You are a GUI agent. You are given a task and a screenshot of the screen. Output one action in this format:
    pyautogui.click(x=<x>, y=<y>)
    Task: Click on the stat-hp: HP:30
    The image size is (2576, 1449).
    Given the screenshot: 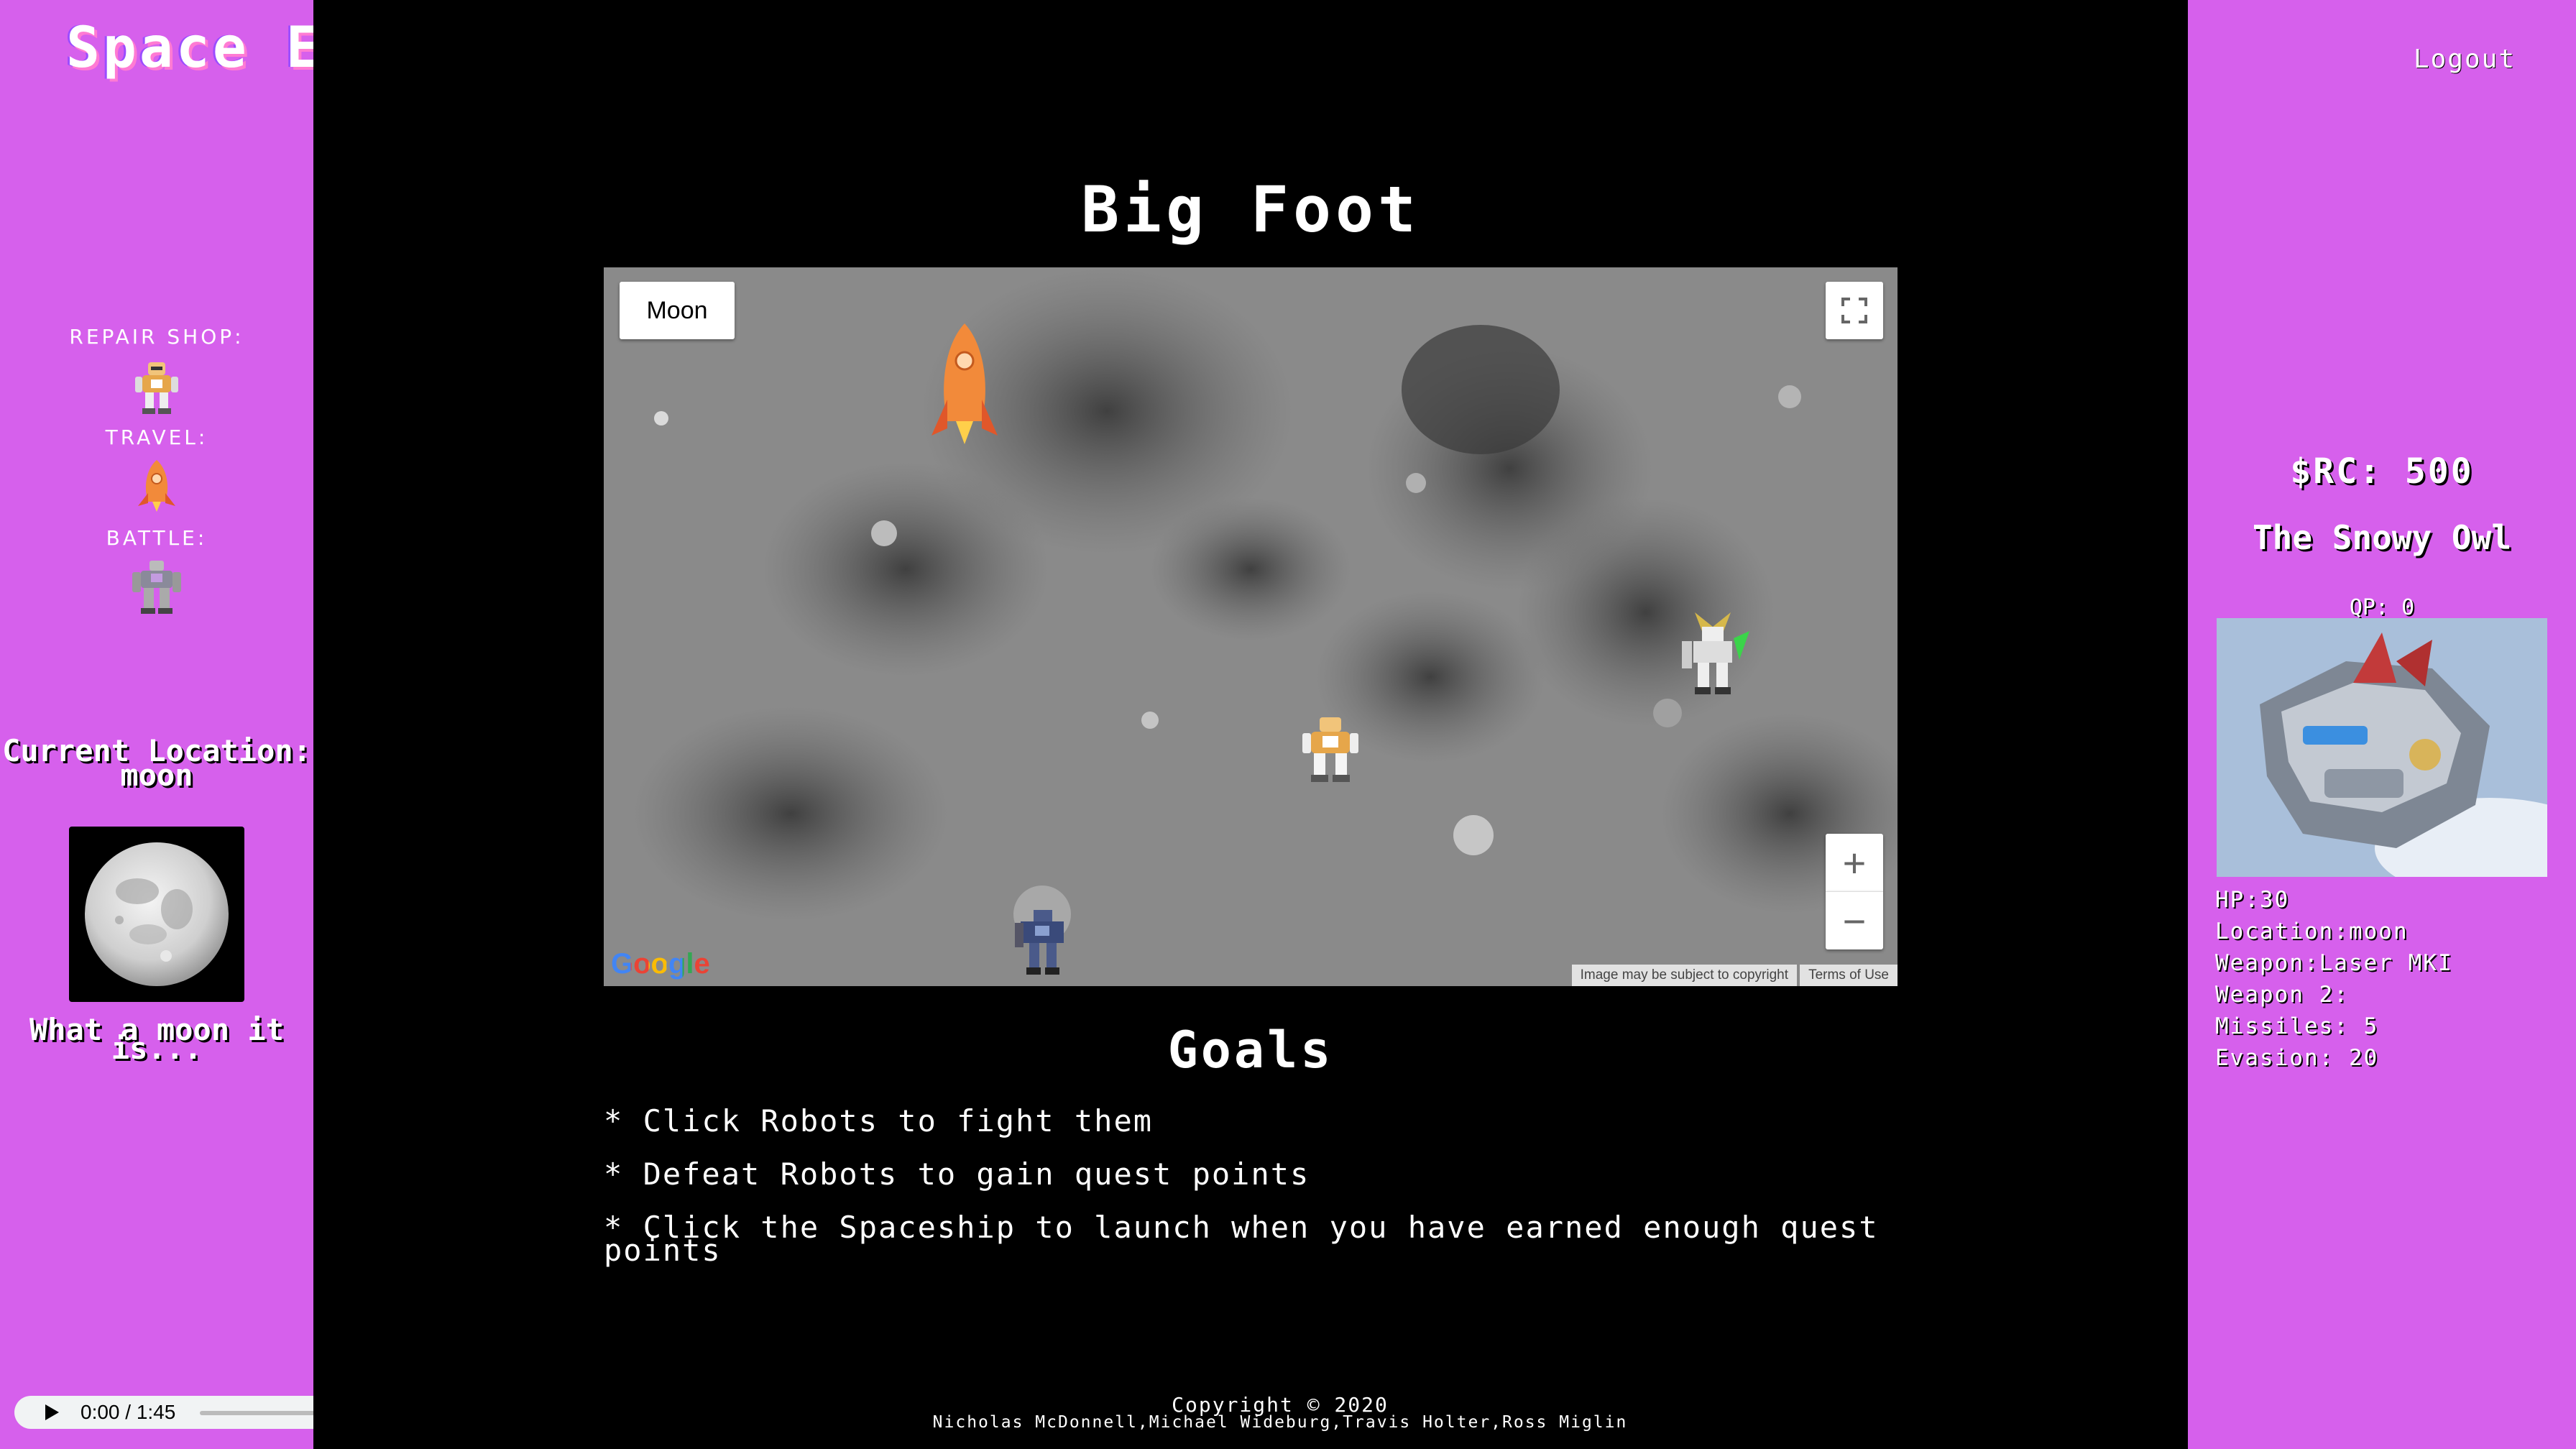 What is the action you would take?
    pyautogui.click(x=2252, y=900)
    